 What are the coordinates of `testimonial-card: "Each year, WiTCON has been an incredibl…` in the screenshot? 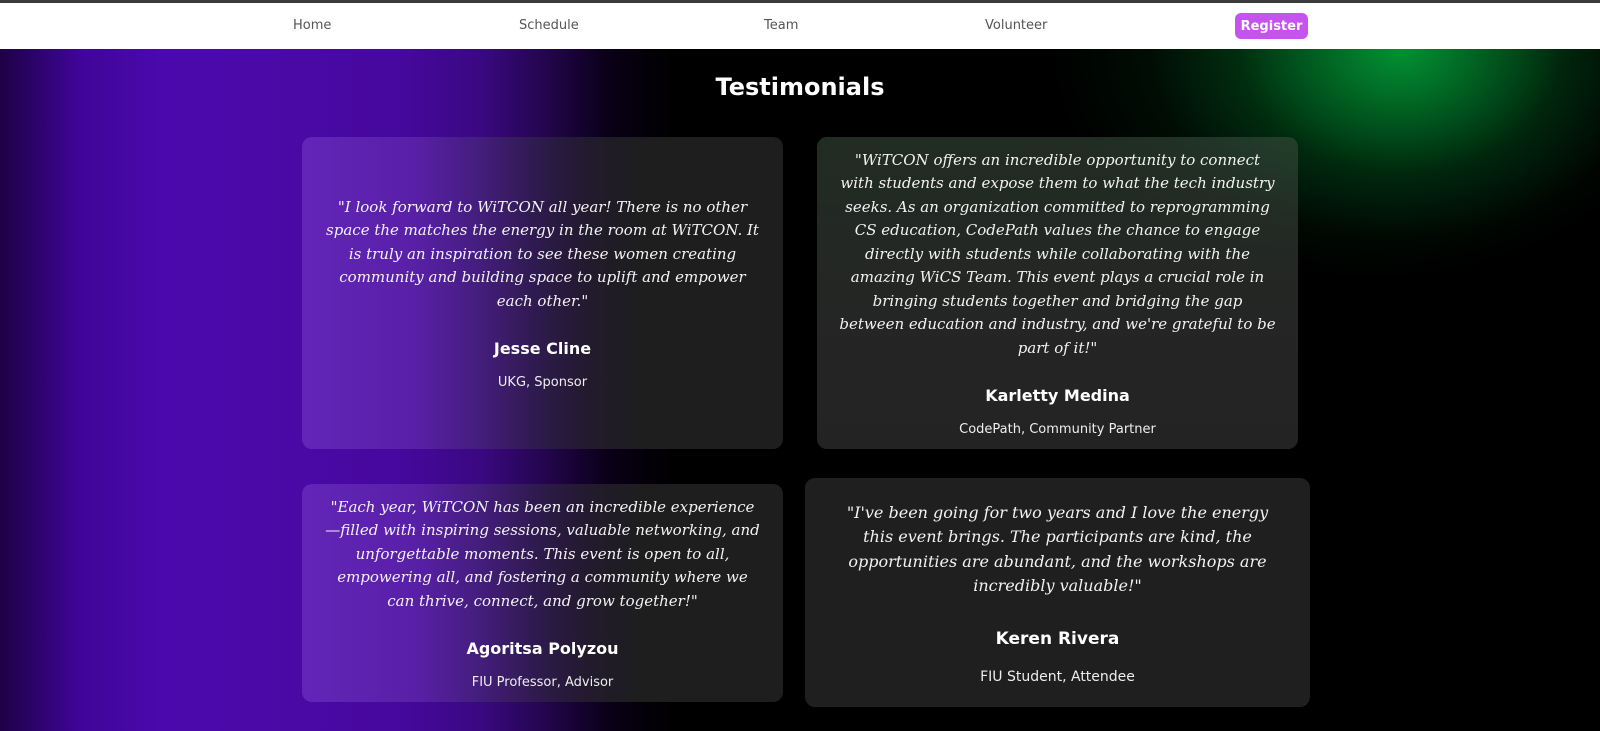 It's located at (542, 593).